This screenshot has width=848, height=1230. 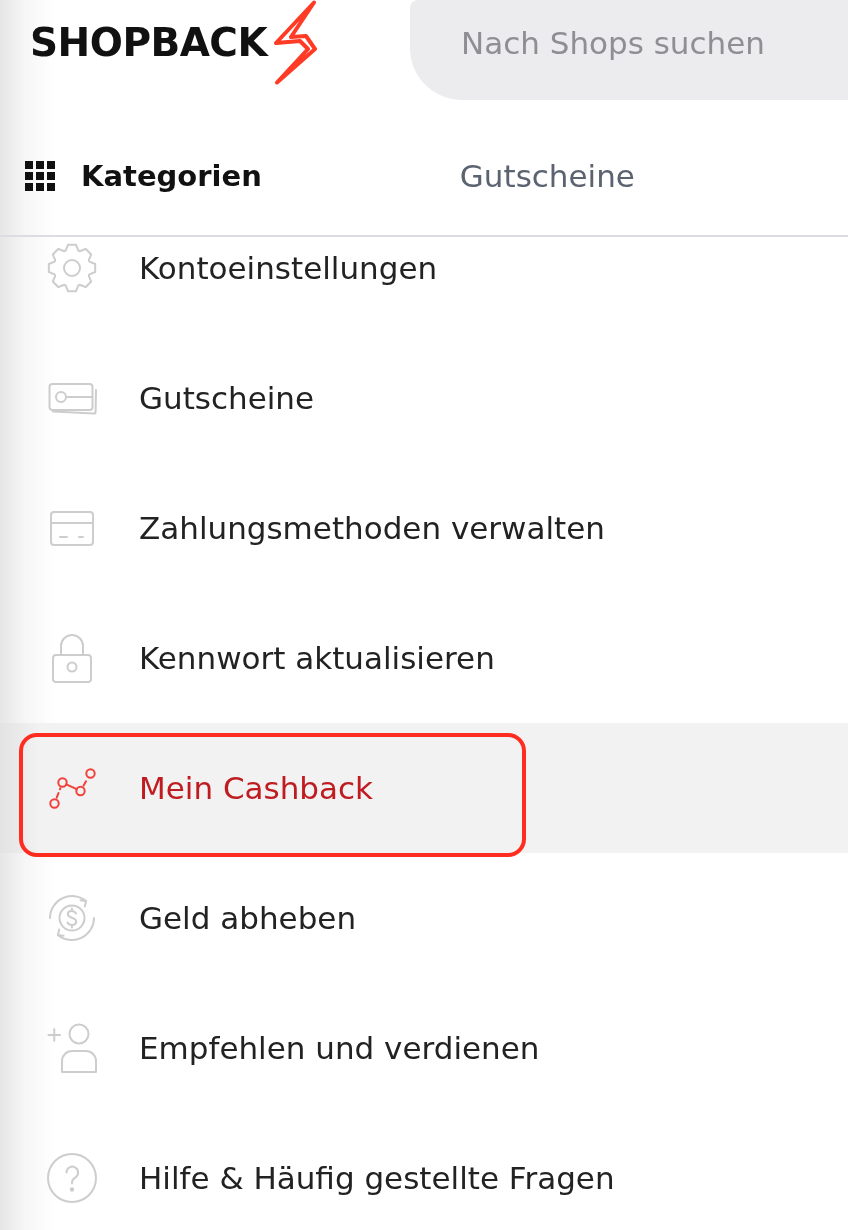 What do you see at coordinates (424, 918) in the screenshot?
I see `menu-item: Geld abheben` at bounding box center [424, 918].